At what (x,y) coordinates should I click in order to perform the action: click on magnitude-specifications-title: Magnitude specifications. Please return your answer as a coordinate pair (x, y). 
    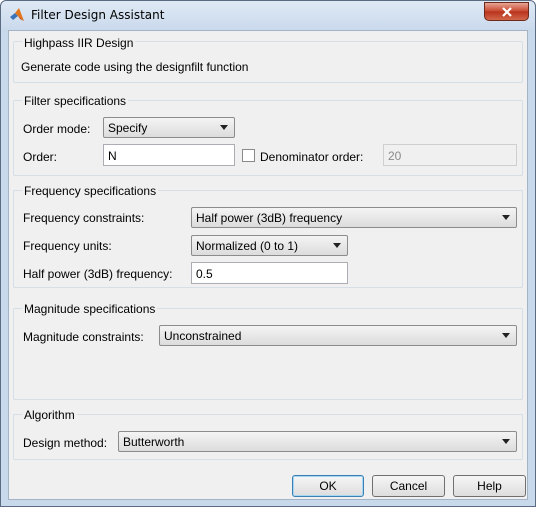
    Looking at the image, I should click on (90, 309).